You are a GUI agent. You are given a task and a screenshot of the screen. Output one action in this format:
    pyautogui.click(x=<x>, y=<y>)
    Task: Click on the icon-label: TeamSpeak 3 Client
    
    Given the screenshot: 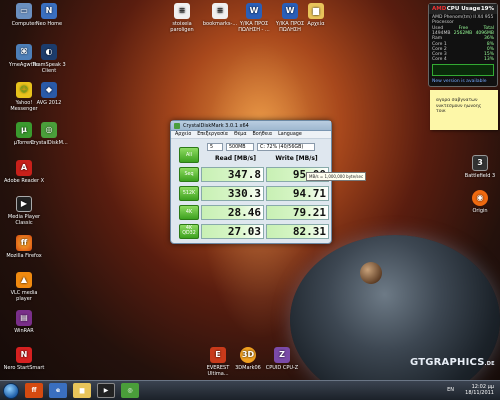 What is the action you would take?
    pyautogui.click(x=49, y=68)
    